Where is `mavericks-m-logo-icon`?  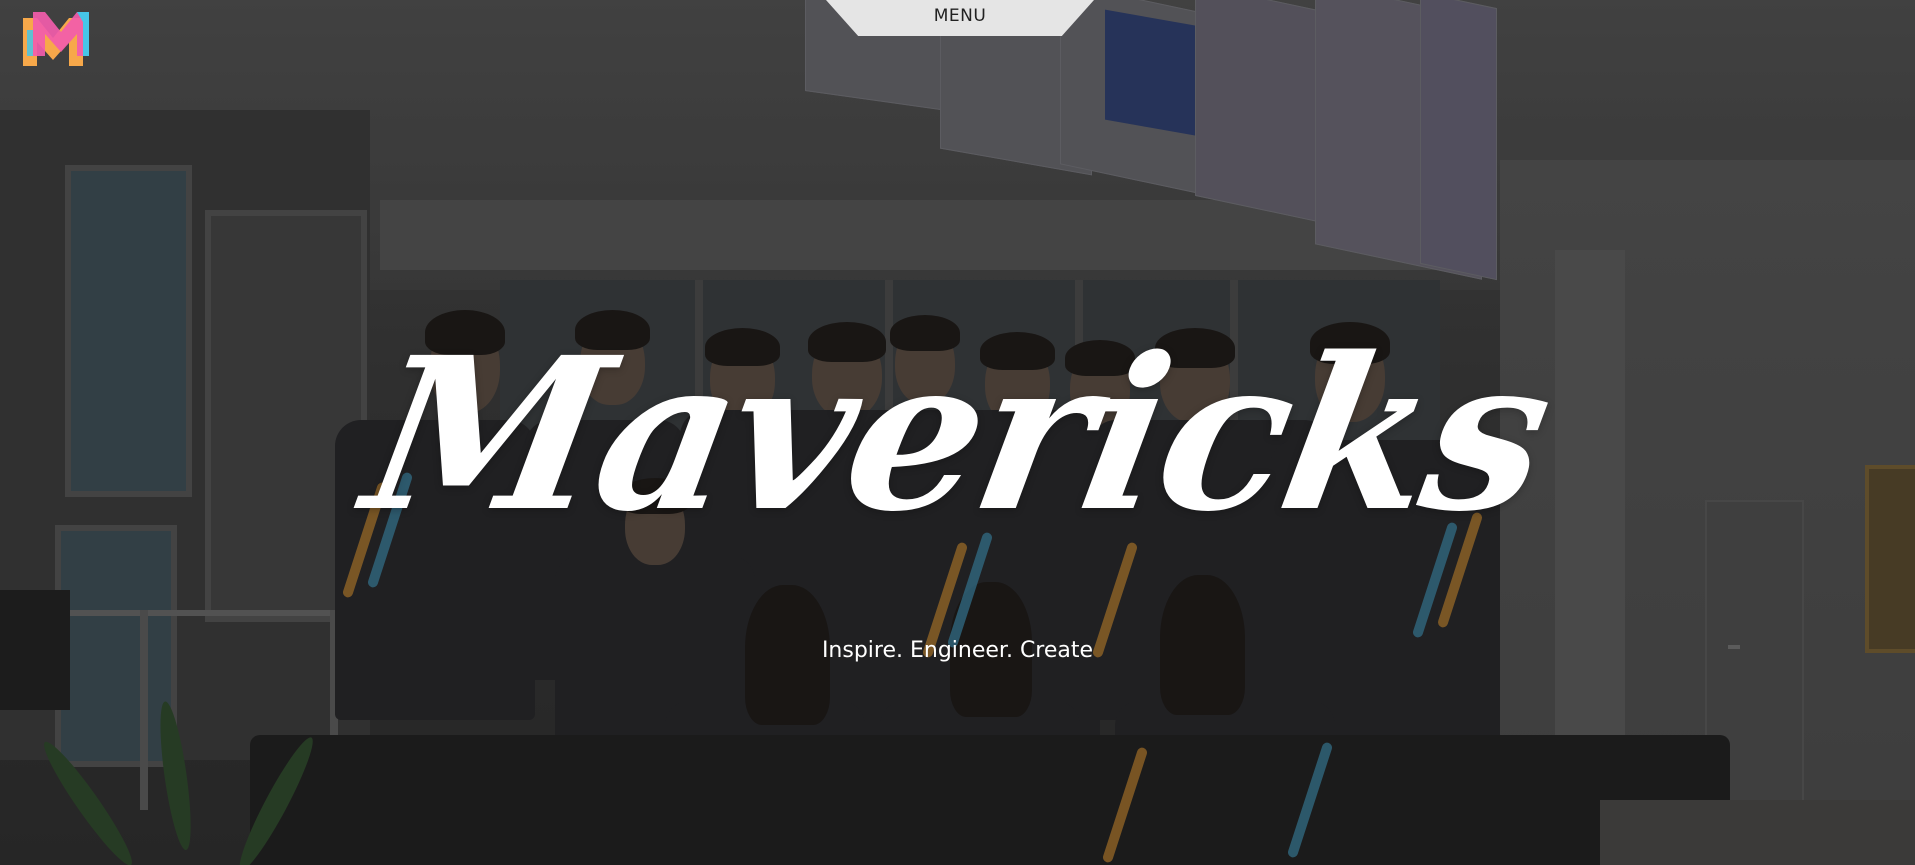
mavericks-m-logo-icon is located at coordinates (60, 39).